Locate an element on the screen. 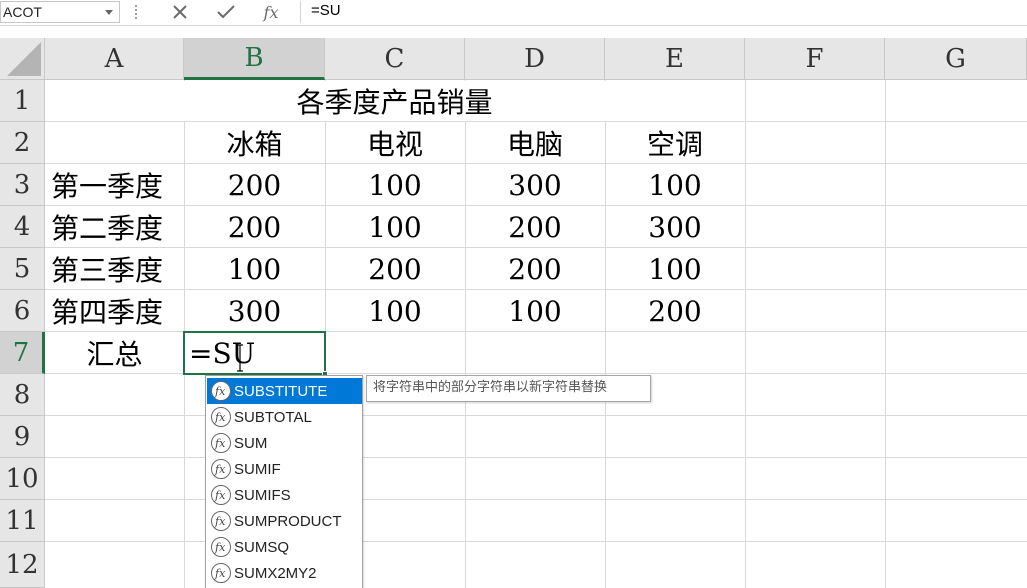  function-tooltip: 将字符串中的部分字符串以新字符串替换 is located at coordinates (508, 388).